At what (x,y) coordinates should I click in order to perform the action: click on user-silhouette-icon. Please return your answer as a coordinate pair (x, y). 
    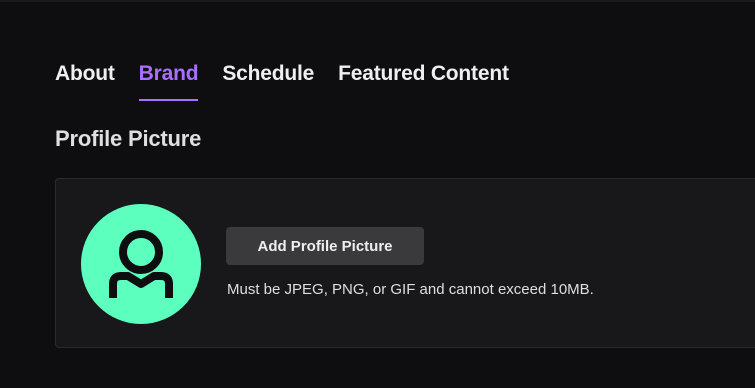
    Looking at the image, I should click on (141, 264).